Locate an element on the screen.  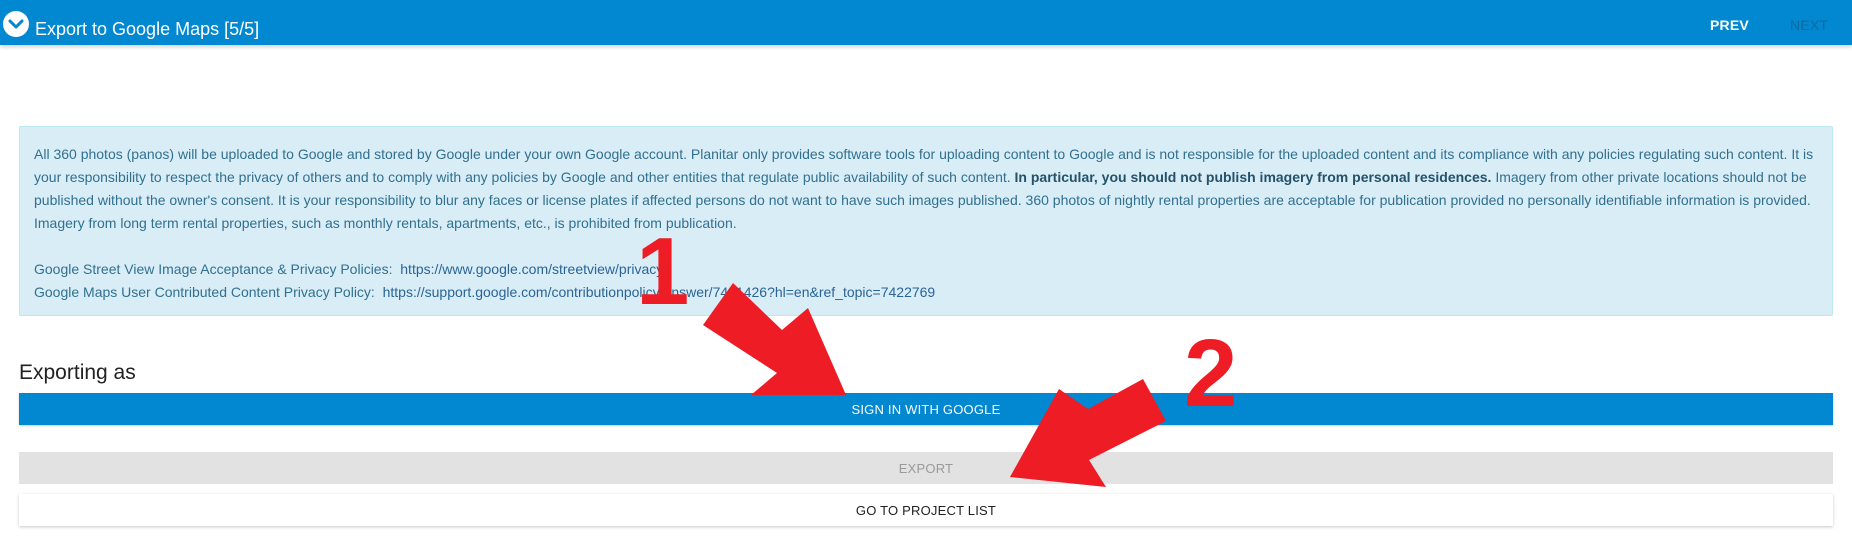
go-to-project-list-button: GO TO PROJECT LIST is located at coordinates (926, 510).